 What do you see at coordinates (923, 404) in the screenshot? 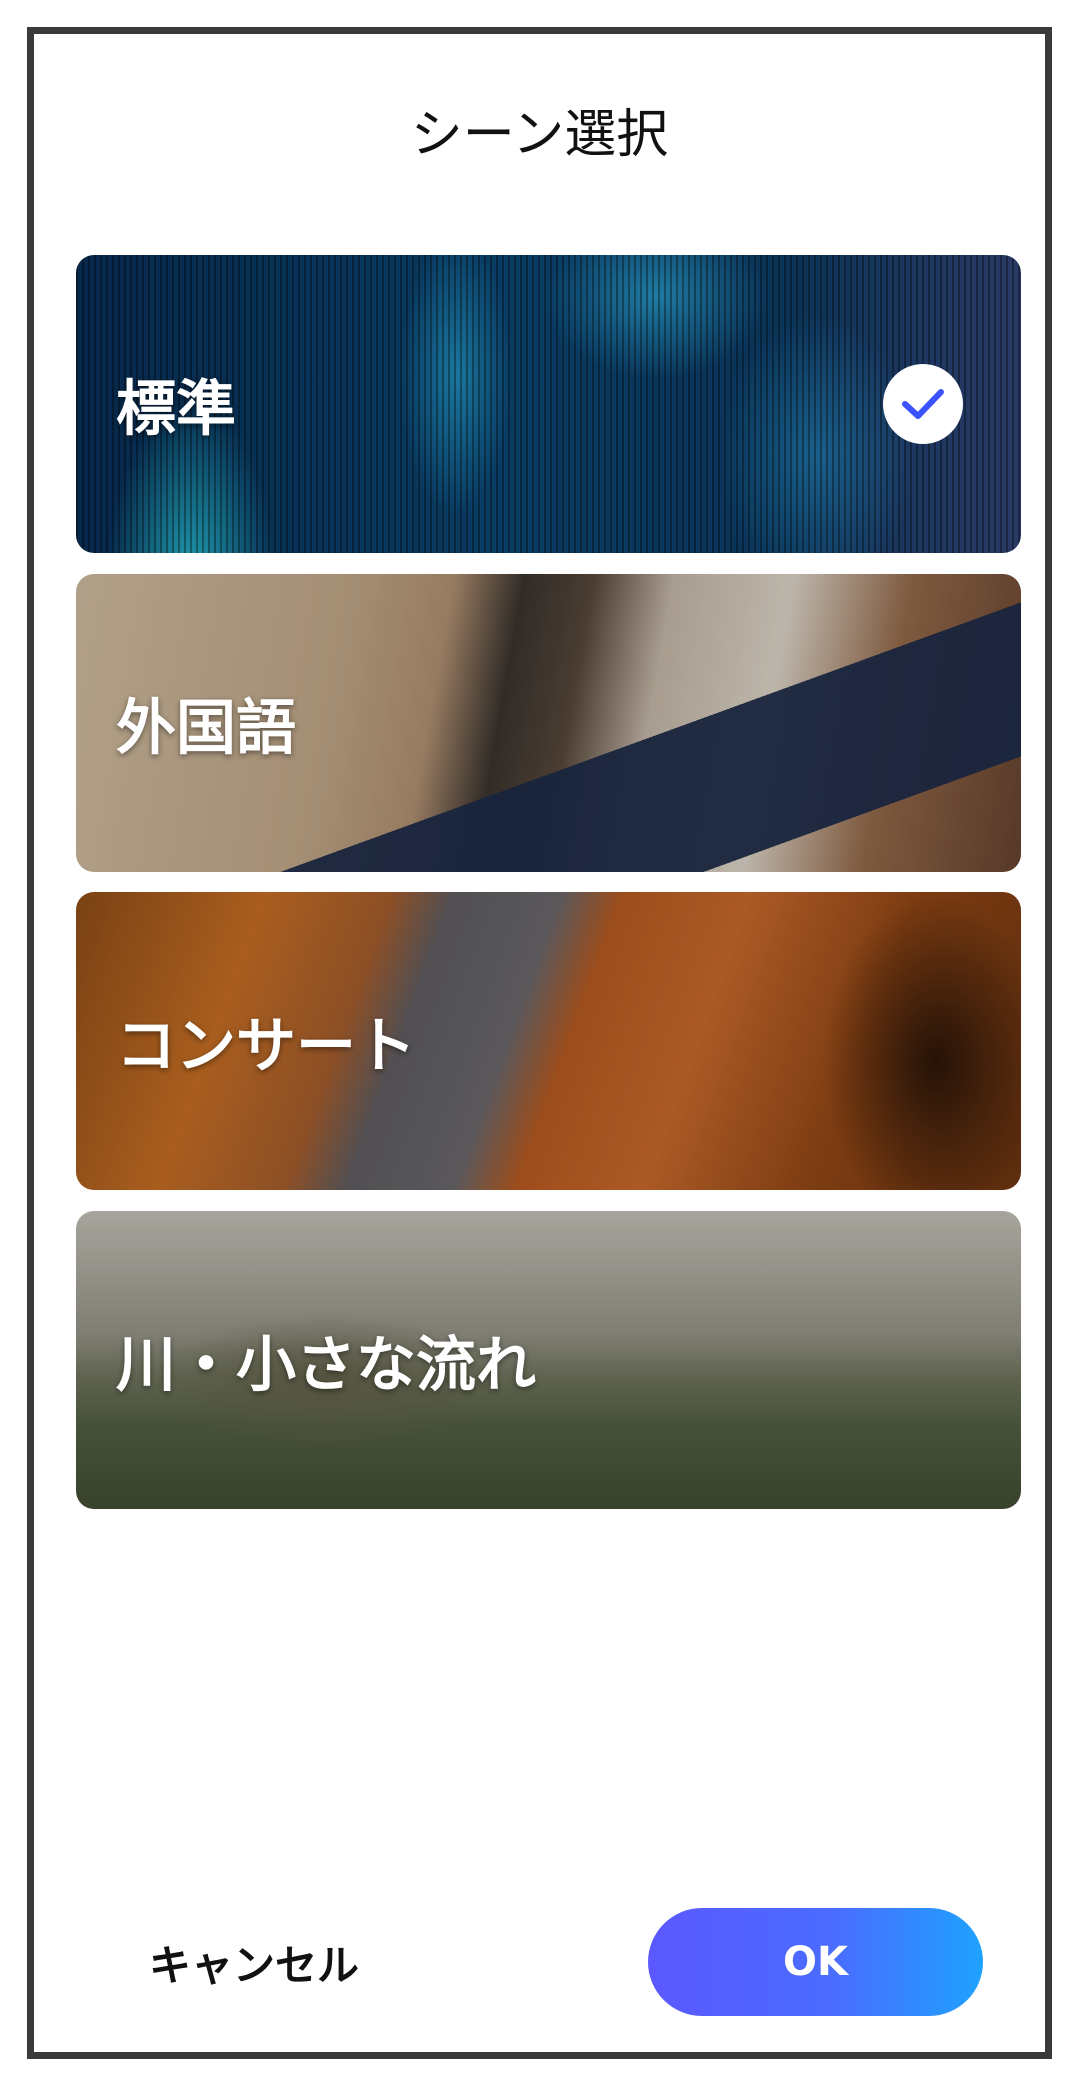
I see `selected-check-icon` at bounding box center [923, 404].